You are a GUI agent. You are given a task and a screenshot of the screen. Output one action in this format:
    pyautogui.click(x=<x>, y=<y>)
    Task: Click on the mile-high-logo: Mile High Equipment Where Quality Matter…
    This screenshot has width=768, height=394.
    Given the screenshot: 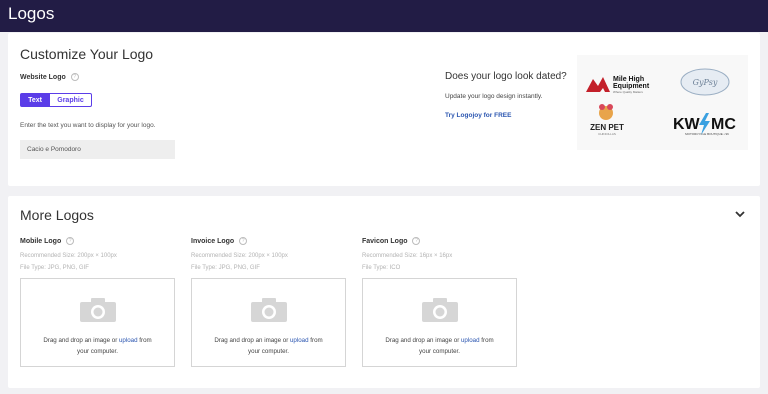 What is the action you would take?
    pyautogui.click(x=618, y=85)
    